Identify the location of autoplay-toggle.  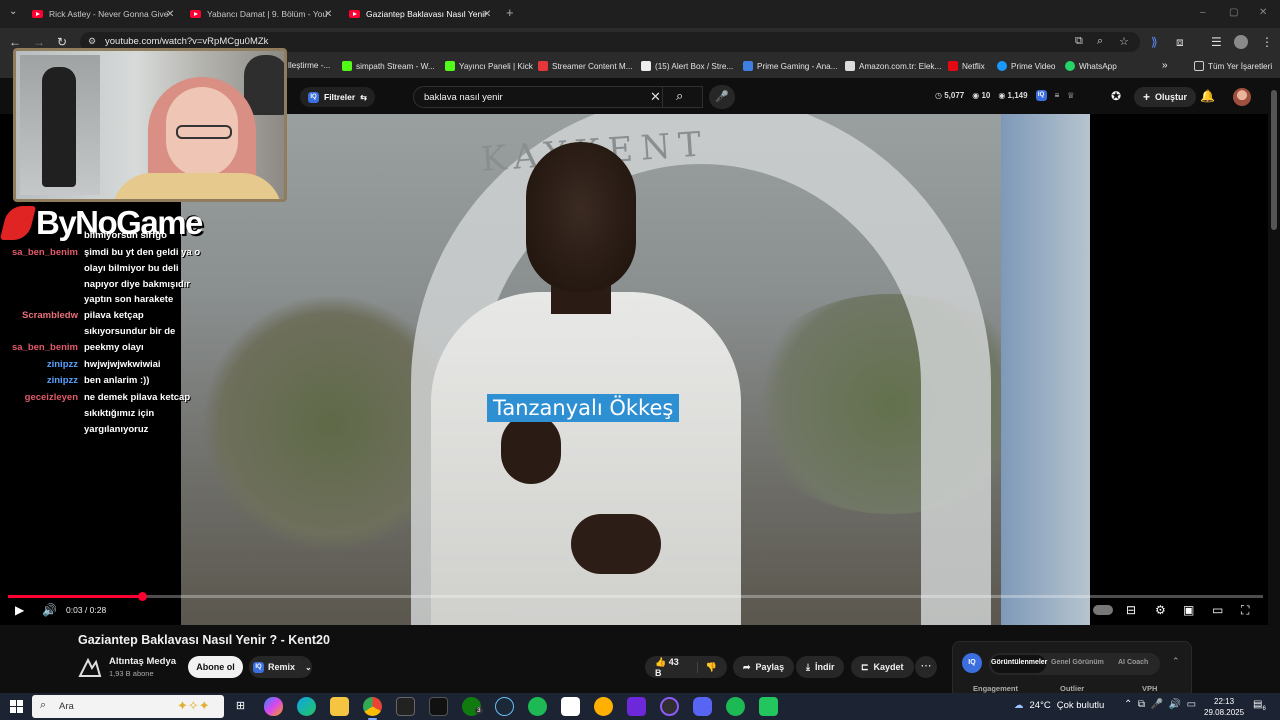
(1103, 610).